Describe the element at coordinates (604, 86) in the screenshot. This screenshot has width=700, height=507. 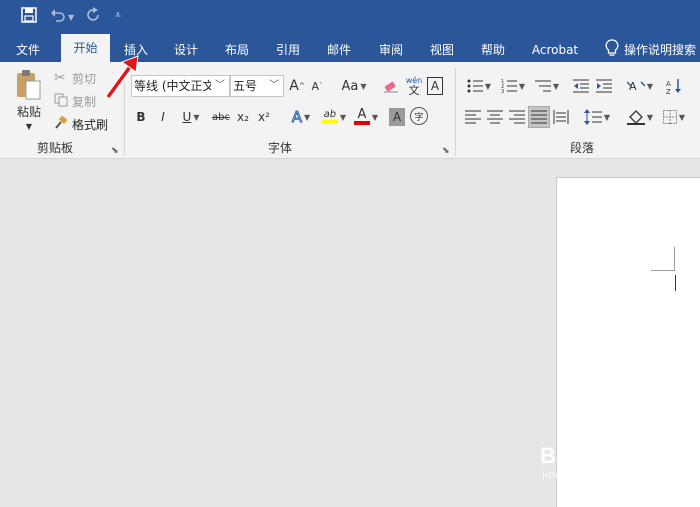
I see `increase-indent-icon` at that location.